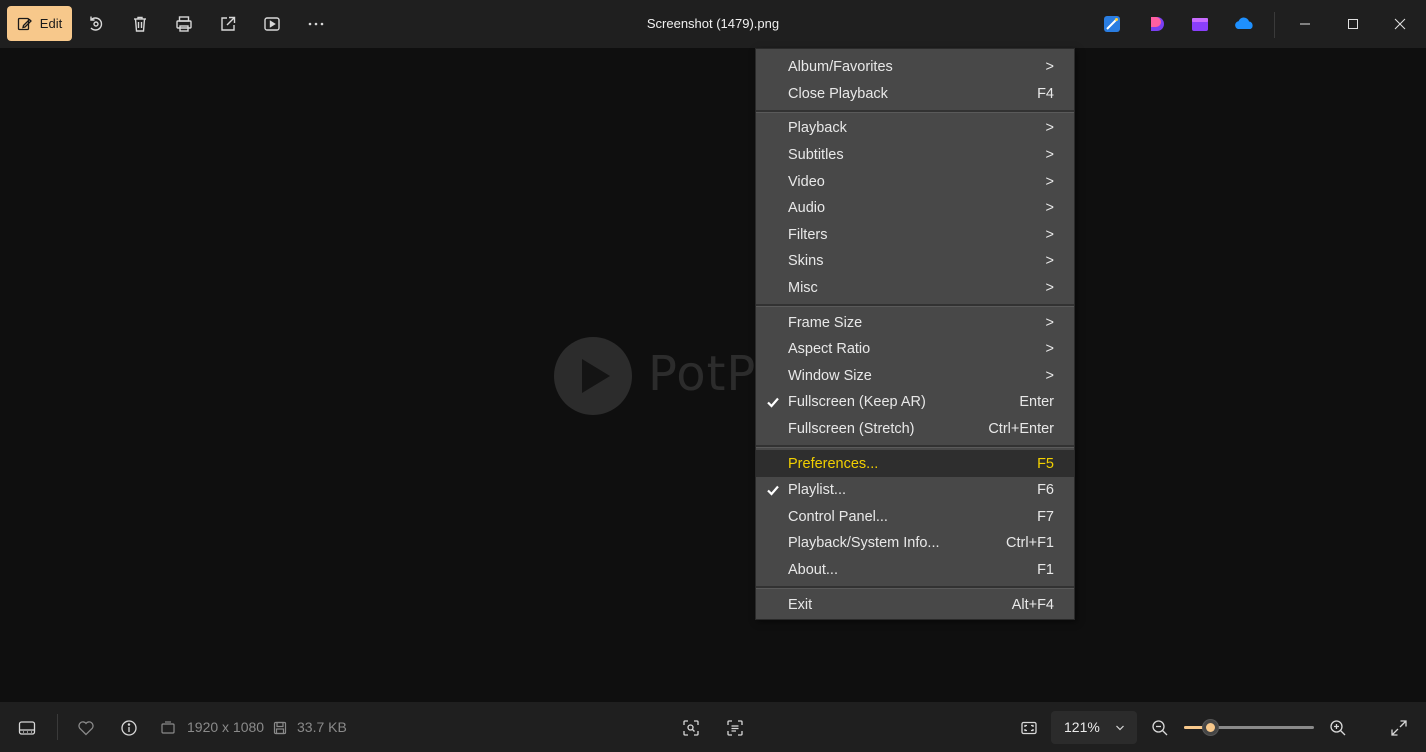  Describe the element at coordinates (1082, 727) in the screenshot. I see `zoom-level: 121%` at that location.